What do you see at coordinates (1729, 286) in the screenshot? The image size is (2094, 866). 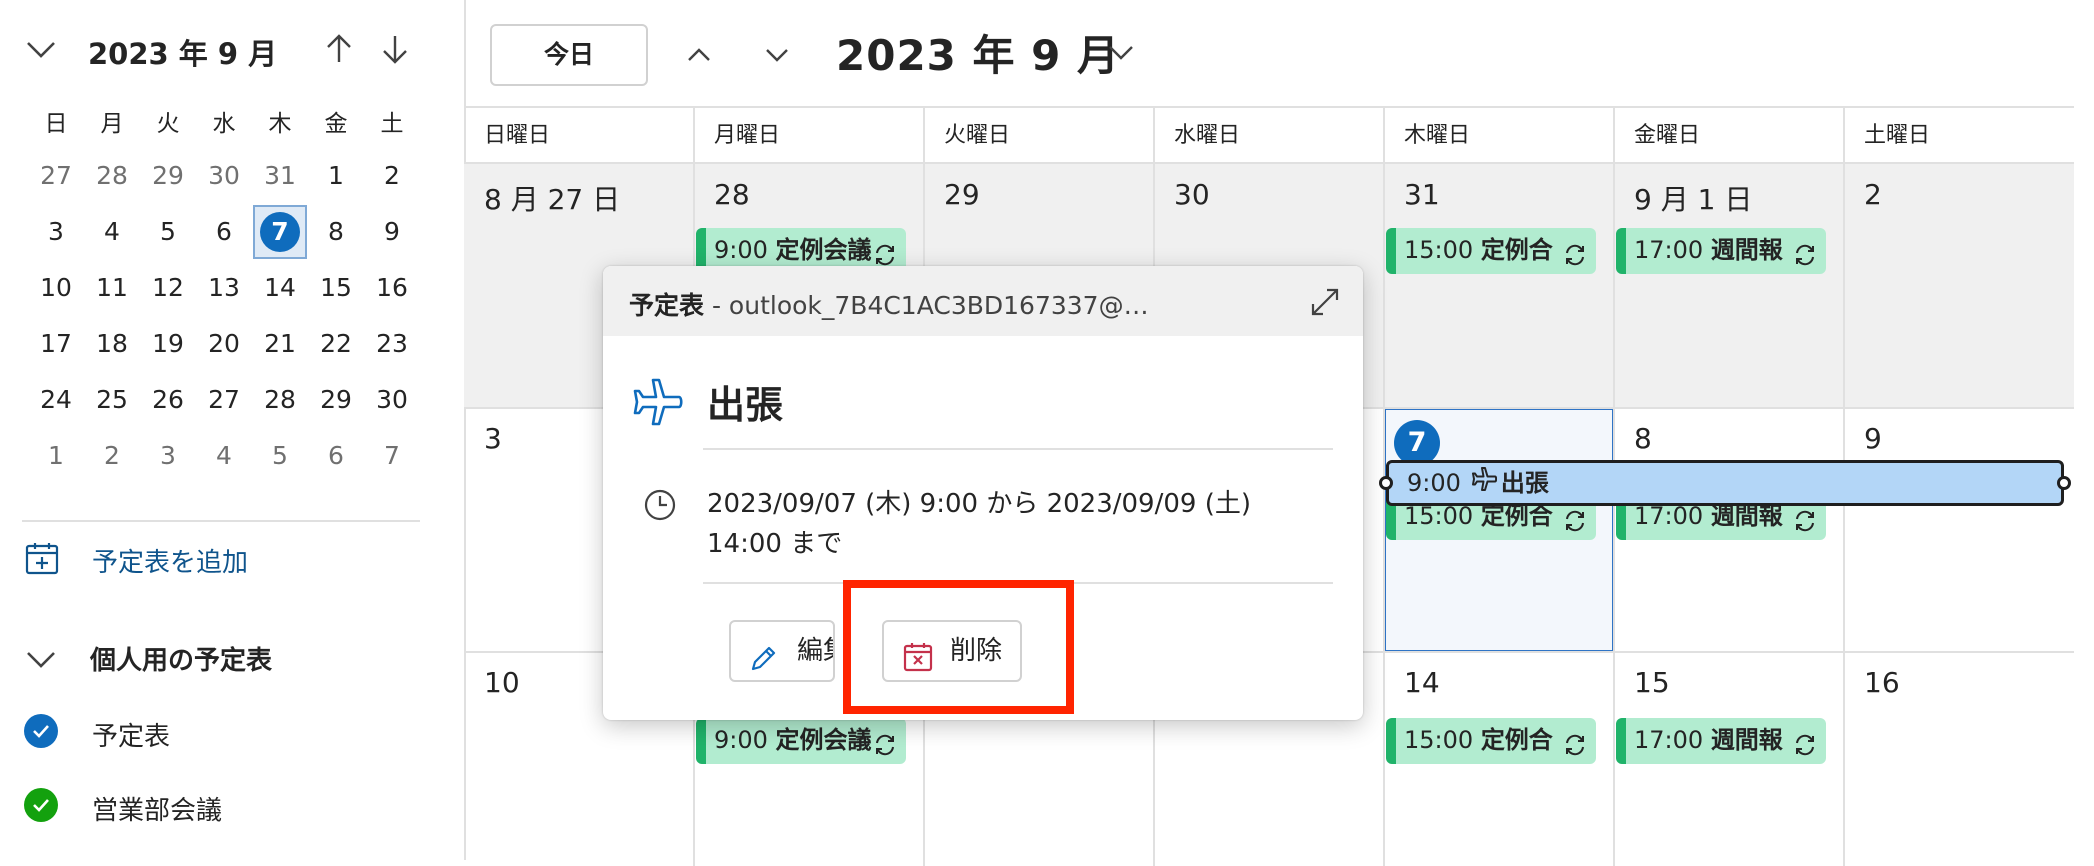 I see `day-cell: 9 月 1 日` at bounding box center [1729, 286].